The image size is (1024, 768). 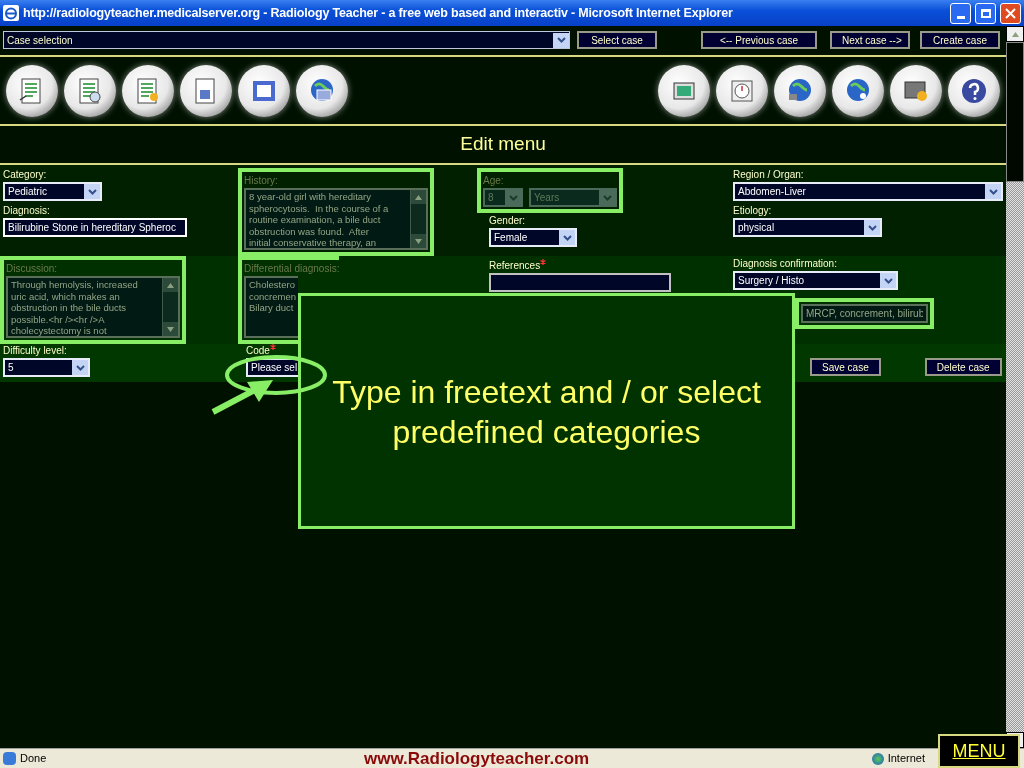 What do you see at coordinates (95, 227) in the screenshot?
I see `text-field: Bilirubine Stone in hereditary Spheroc` at bounding box center [95, 227].